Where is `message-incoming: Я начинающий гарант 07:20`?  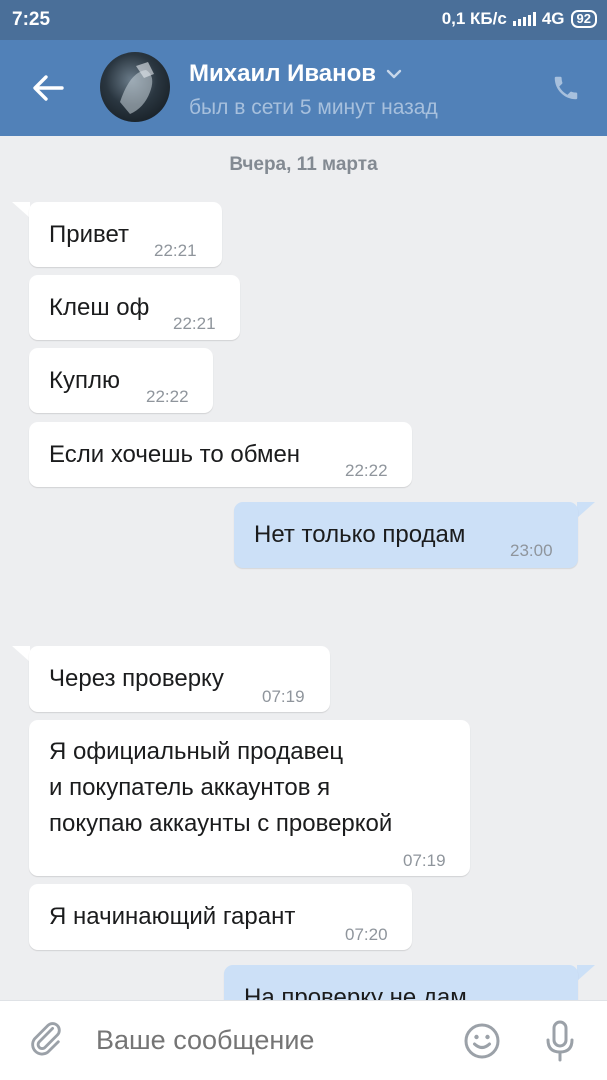
message-incoming: Я начинающий гарант 07:20 is located at coordinates (220, 917).